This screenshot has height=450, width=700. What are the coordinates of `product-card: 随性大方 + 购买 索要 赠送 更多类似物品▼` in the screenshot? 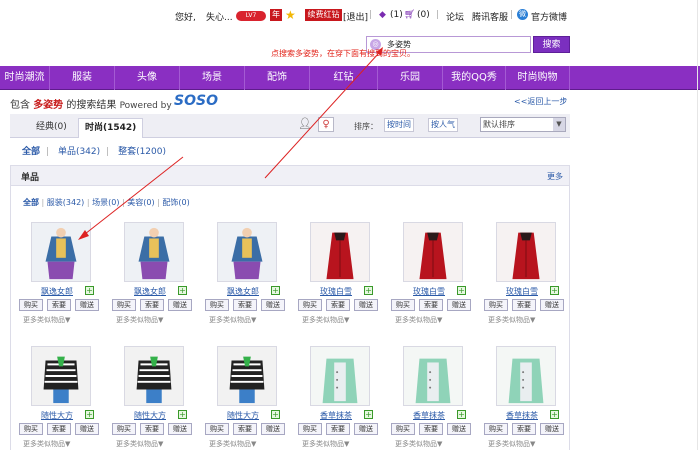 It's located at (61, 398).